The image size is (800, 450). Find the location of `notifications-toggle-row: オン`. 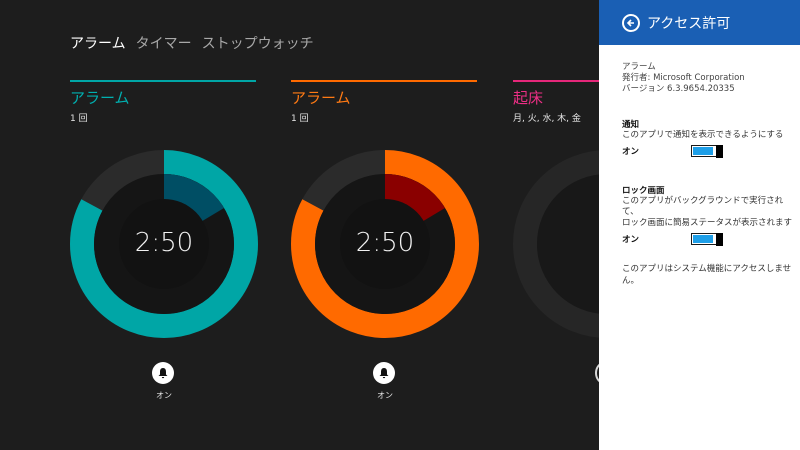

notifications-toggle-row: オン is located at coordinates (707, 151).